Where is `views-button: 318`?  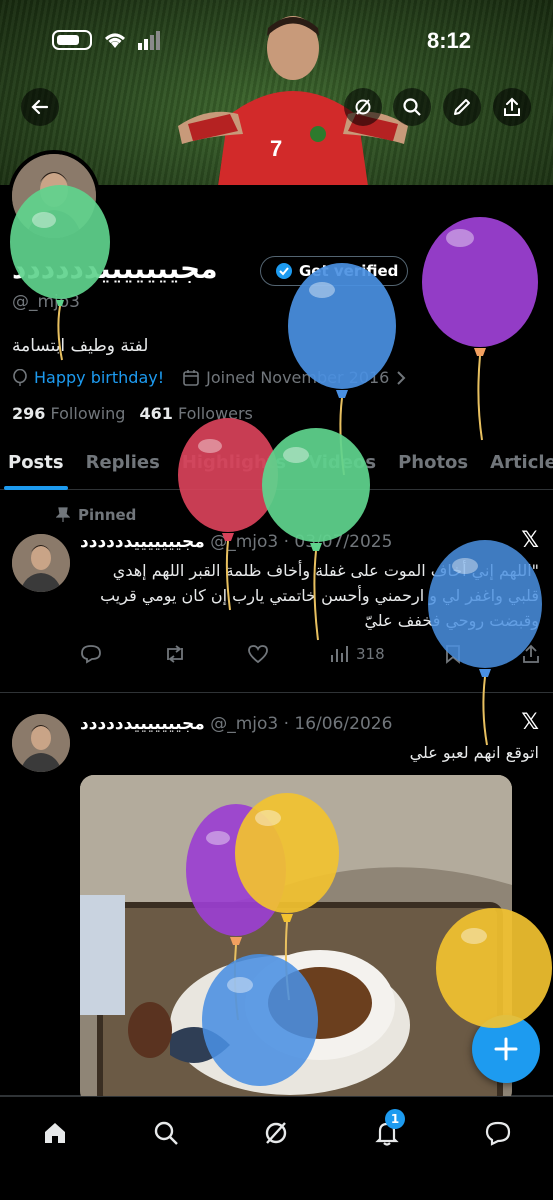
views-button: 318 is located at coordinates (357, 654).